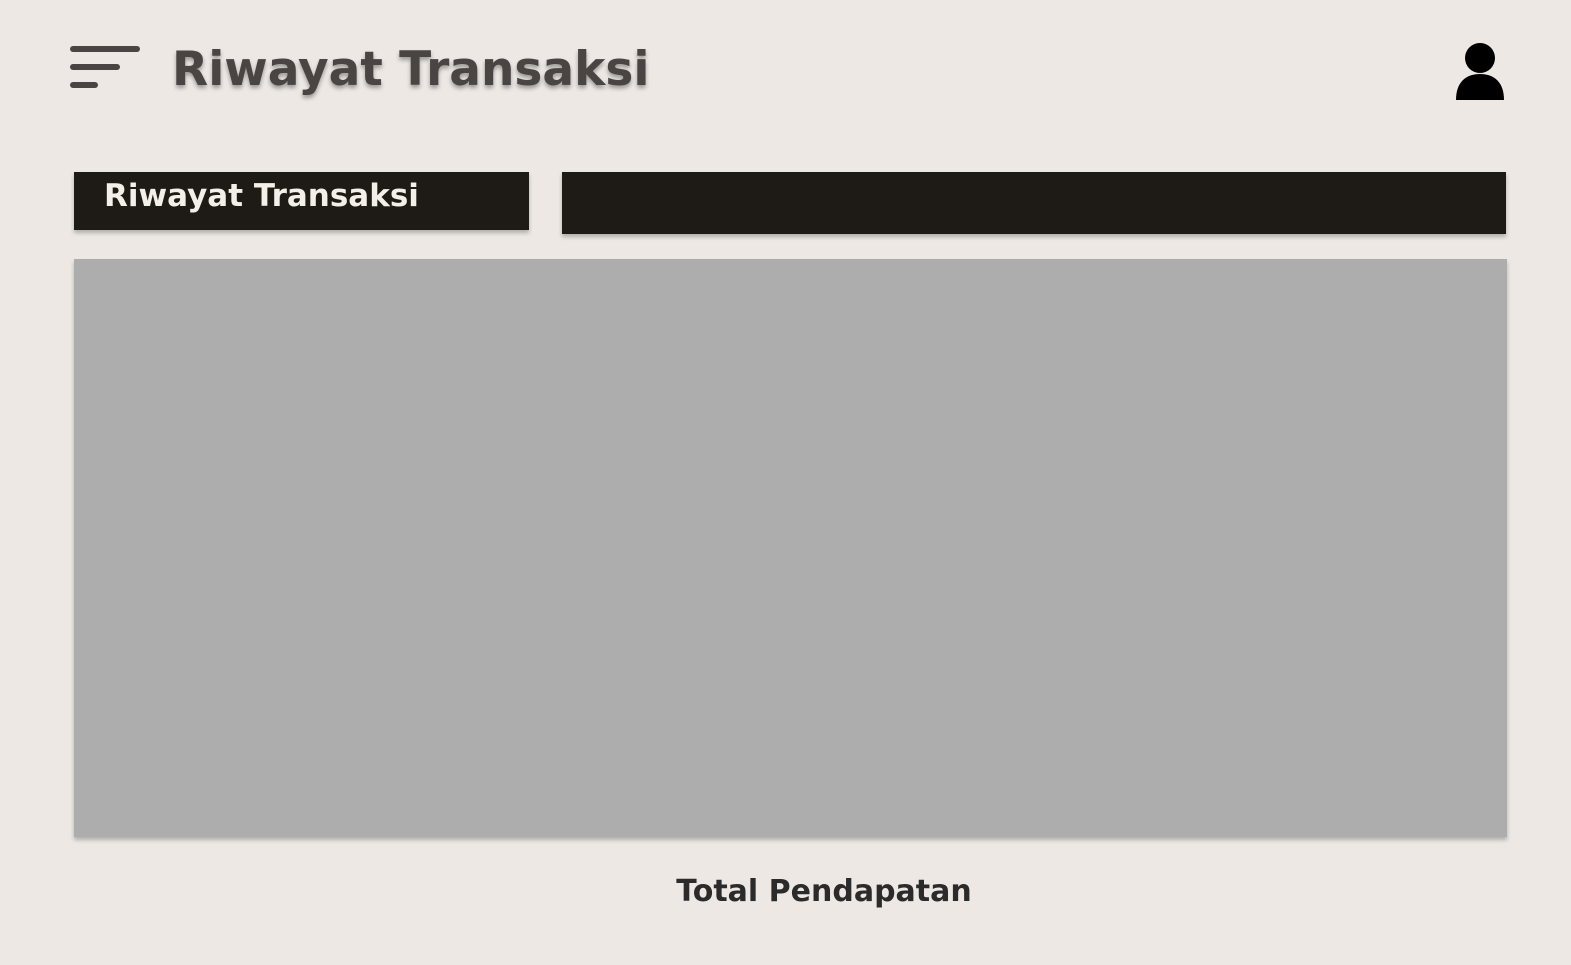 This screenshot has height=965, width=1571. I want to click on menu-icon, so click(105, 68).